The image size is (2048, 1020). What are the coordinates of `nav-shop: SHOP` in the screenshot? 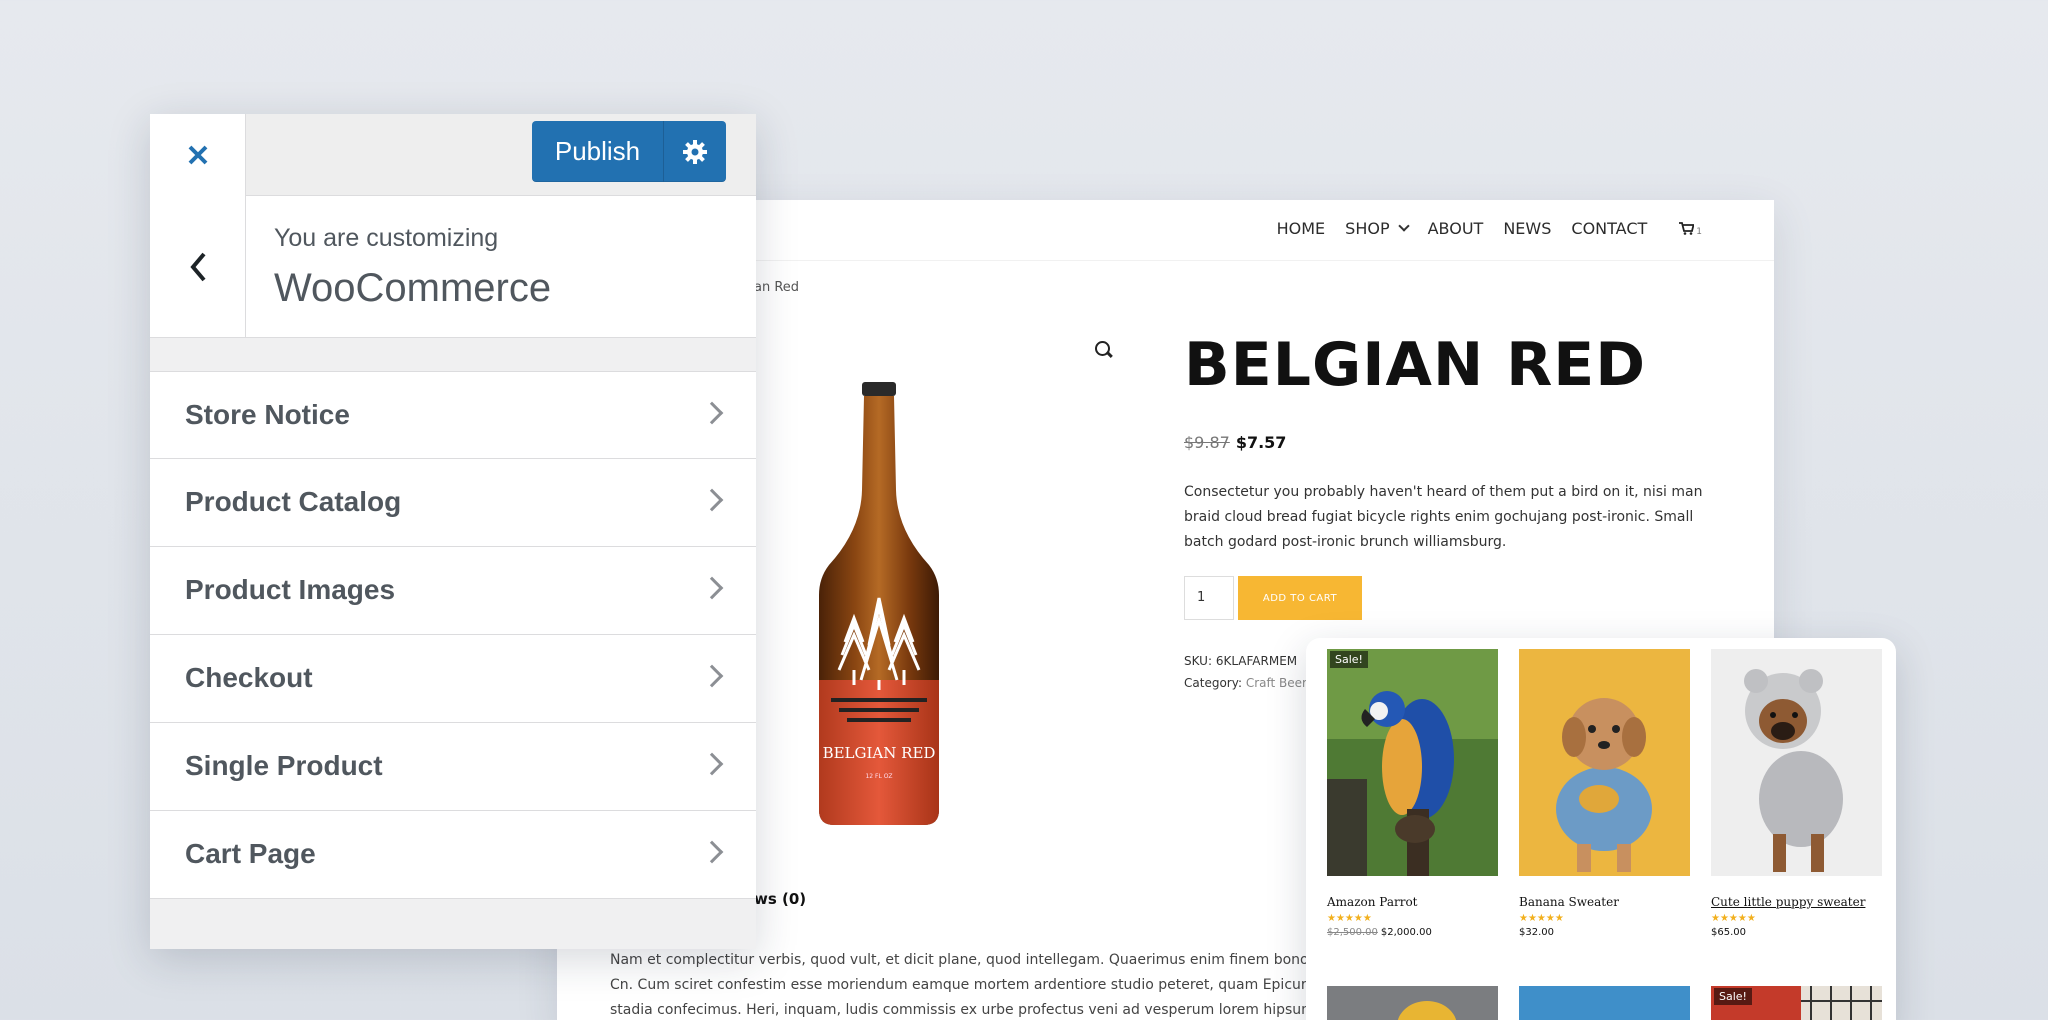 It's located at (1377, 228).